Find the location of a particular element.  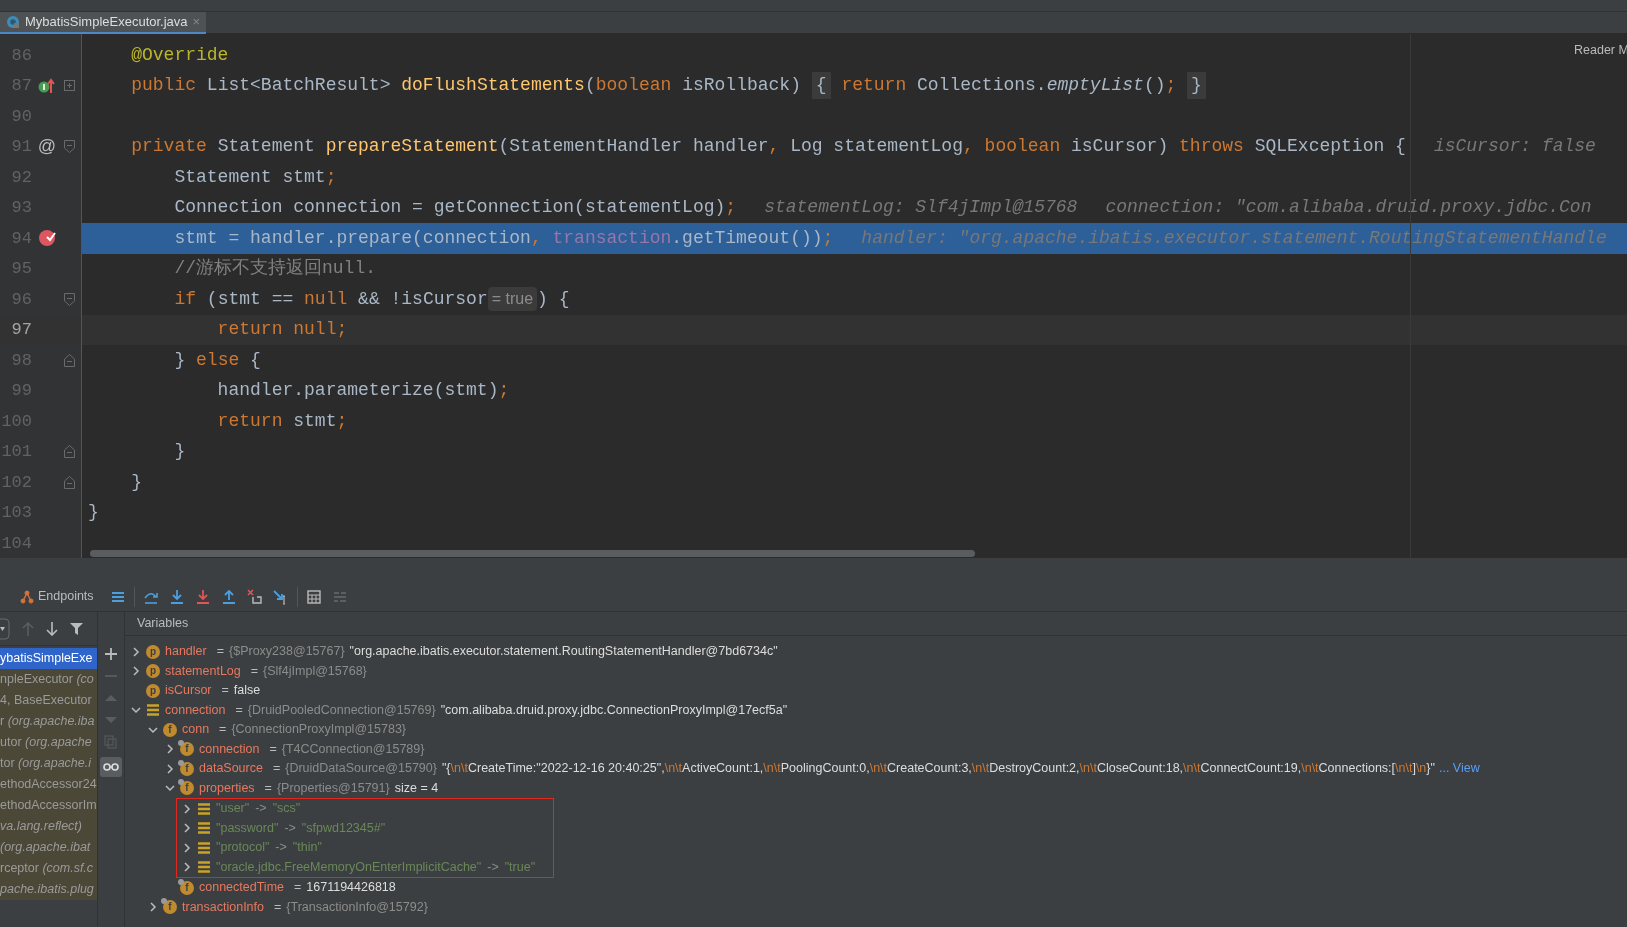

stack-frame: tor (org.apache.i is located at coordinates (48, 763).